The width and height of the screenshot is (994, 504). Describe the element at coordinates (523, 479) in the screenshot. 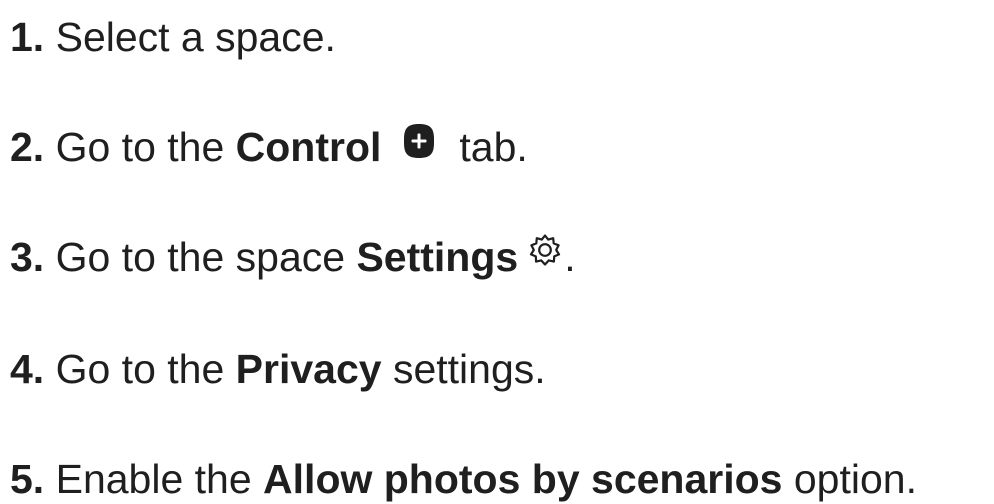

I see `allow-photos-option-label: Allow photos by scenarios` at that location.